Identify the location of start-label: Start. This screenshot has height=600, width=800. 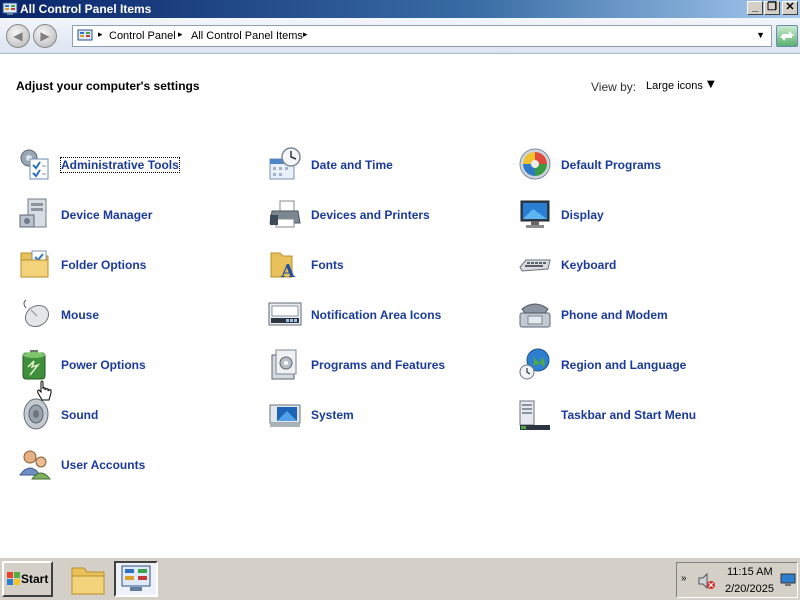
(35, 579).